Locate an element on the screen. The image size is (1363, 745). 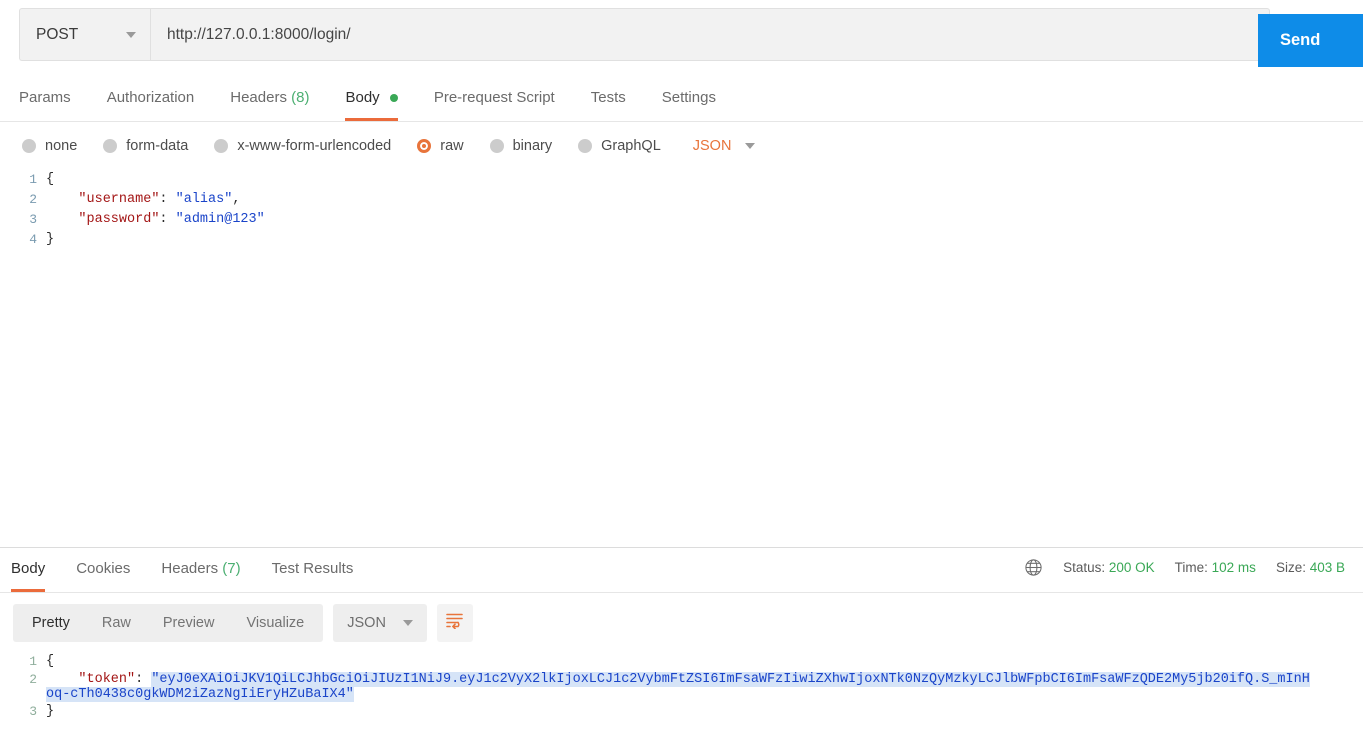
status-group: Status: 200 OK is located at coordinates (1109, 567).